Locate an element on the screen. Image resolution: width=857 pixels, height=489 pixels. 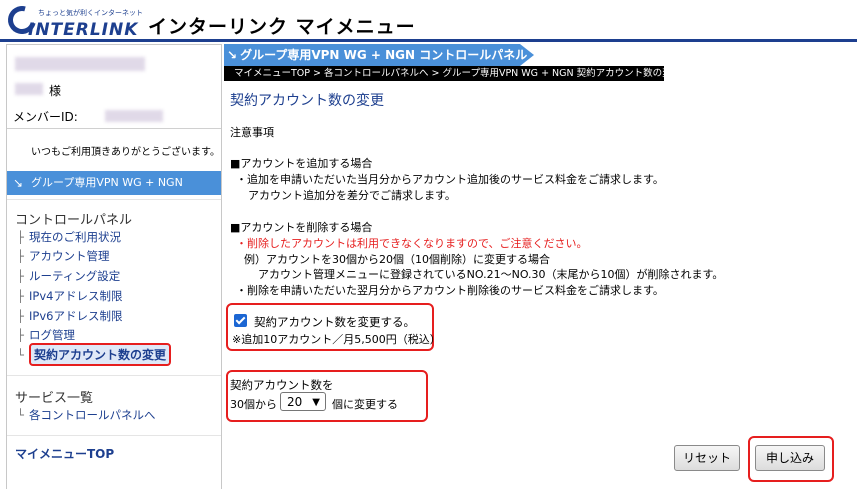
logo-word: INTERLINK is located at coordinates (83, 30).